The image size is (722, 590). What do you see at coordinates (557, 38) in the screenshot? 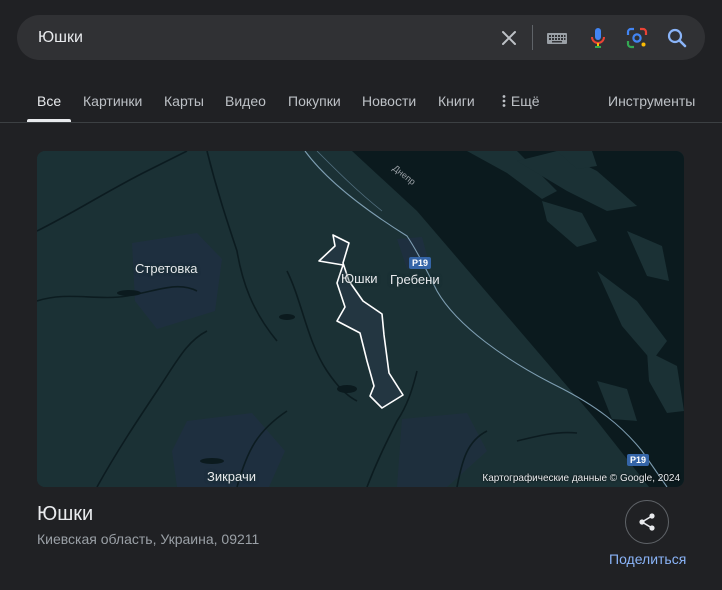
I see `keyboard-icon` at bounding box center [557, 38].